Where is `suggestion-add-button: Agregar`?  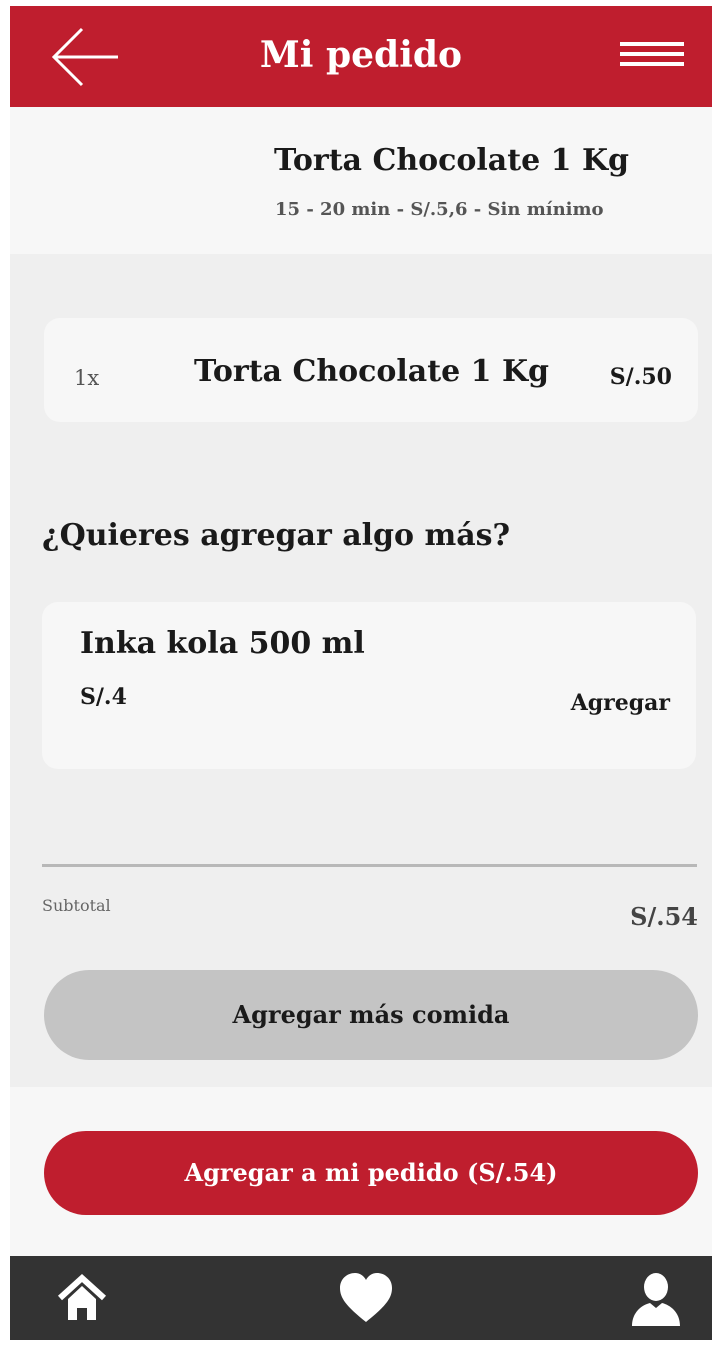
suggestion-add-button: Agregar is located at coordinates (620, 703).